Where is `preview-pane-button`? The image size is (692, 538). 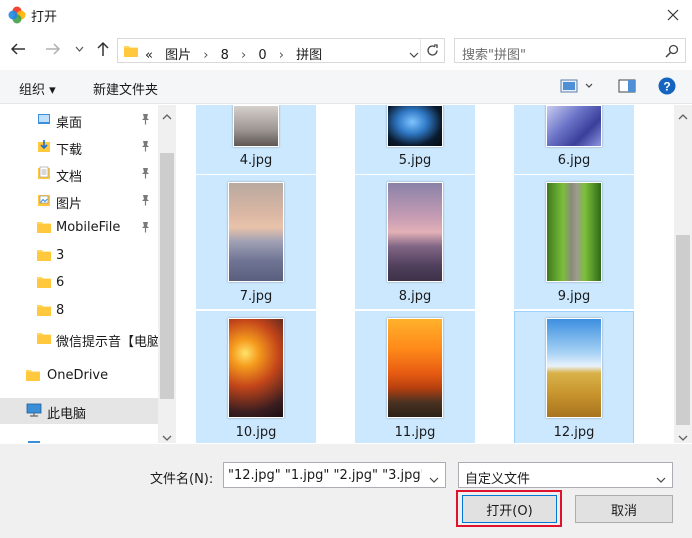
preview-pane-button is located at coordinates (627, 88).